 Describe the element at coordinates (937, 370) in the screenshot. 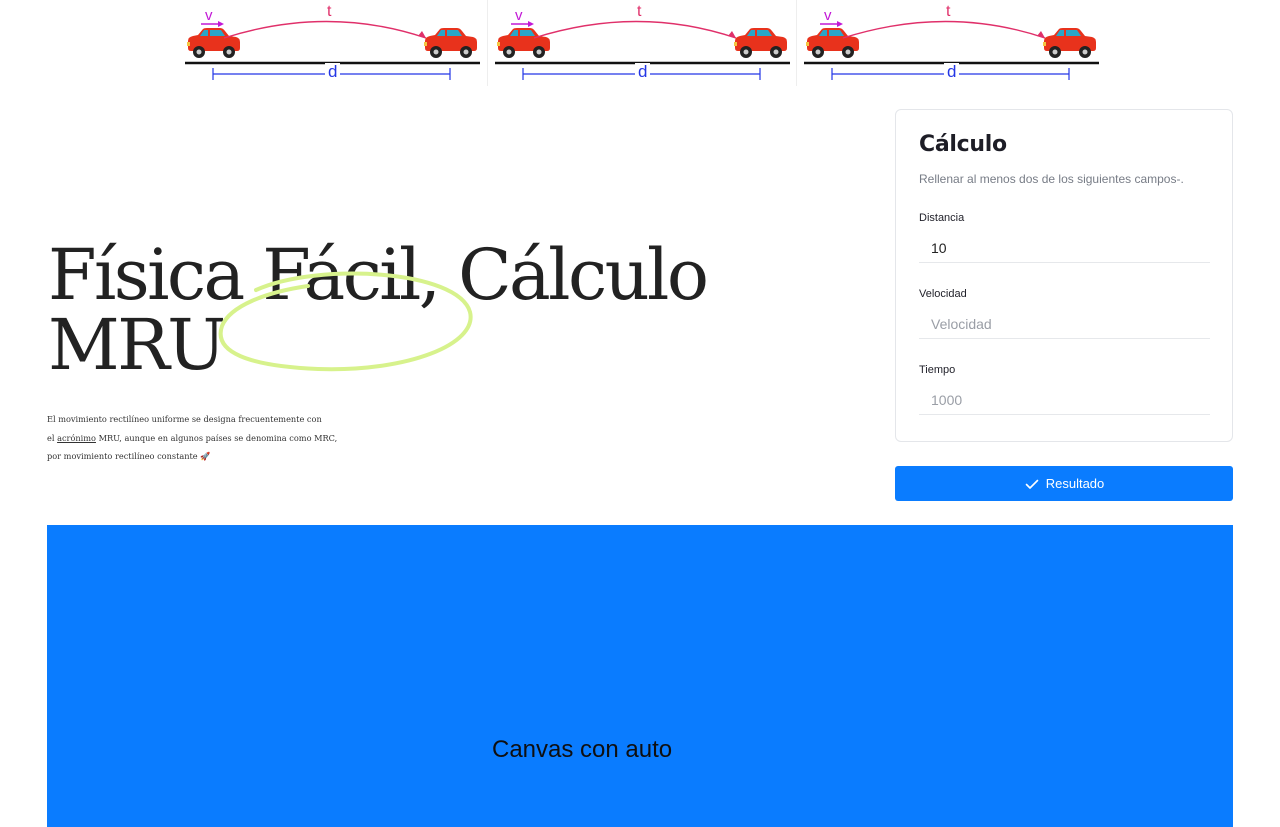

I see `time-label: Tiempo` at that location.